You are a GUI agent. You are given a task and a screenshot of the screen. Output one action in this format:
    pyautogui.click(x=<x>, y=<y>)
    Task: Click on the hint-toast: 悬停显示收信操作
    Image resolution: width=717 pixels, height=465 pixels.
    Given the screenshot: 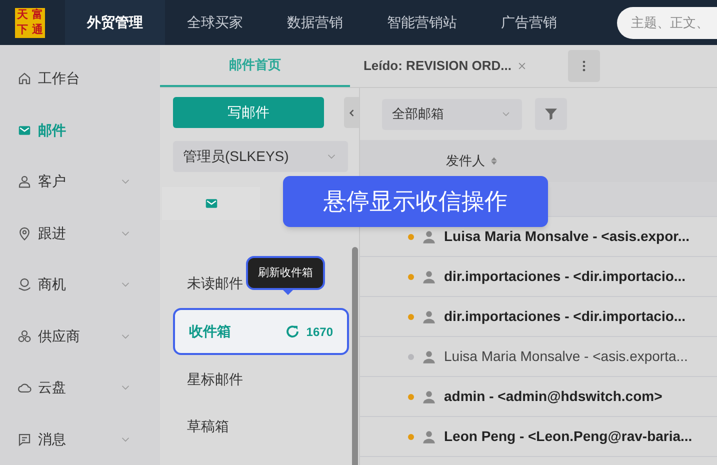 What is the action you would take?
    pyautogui.click(x=415, y=201)
    